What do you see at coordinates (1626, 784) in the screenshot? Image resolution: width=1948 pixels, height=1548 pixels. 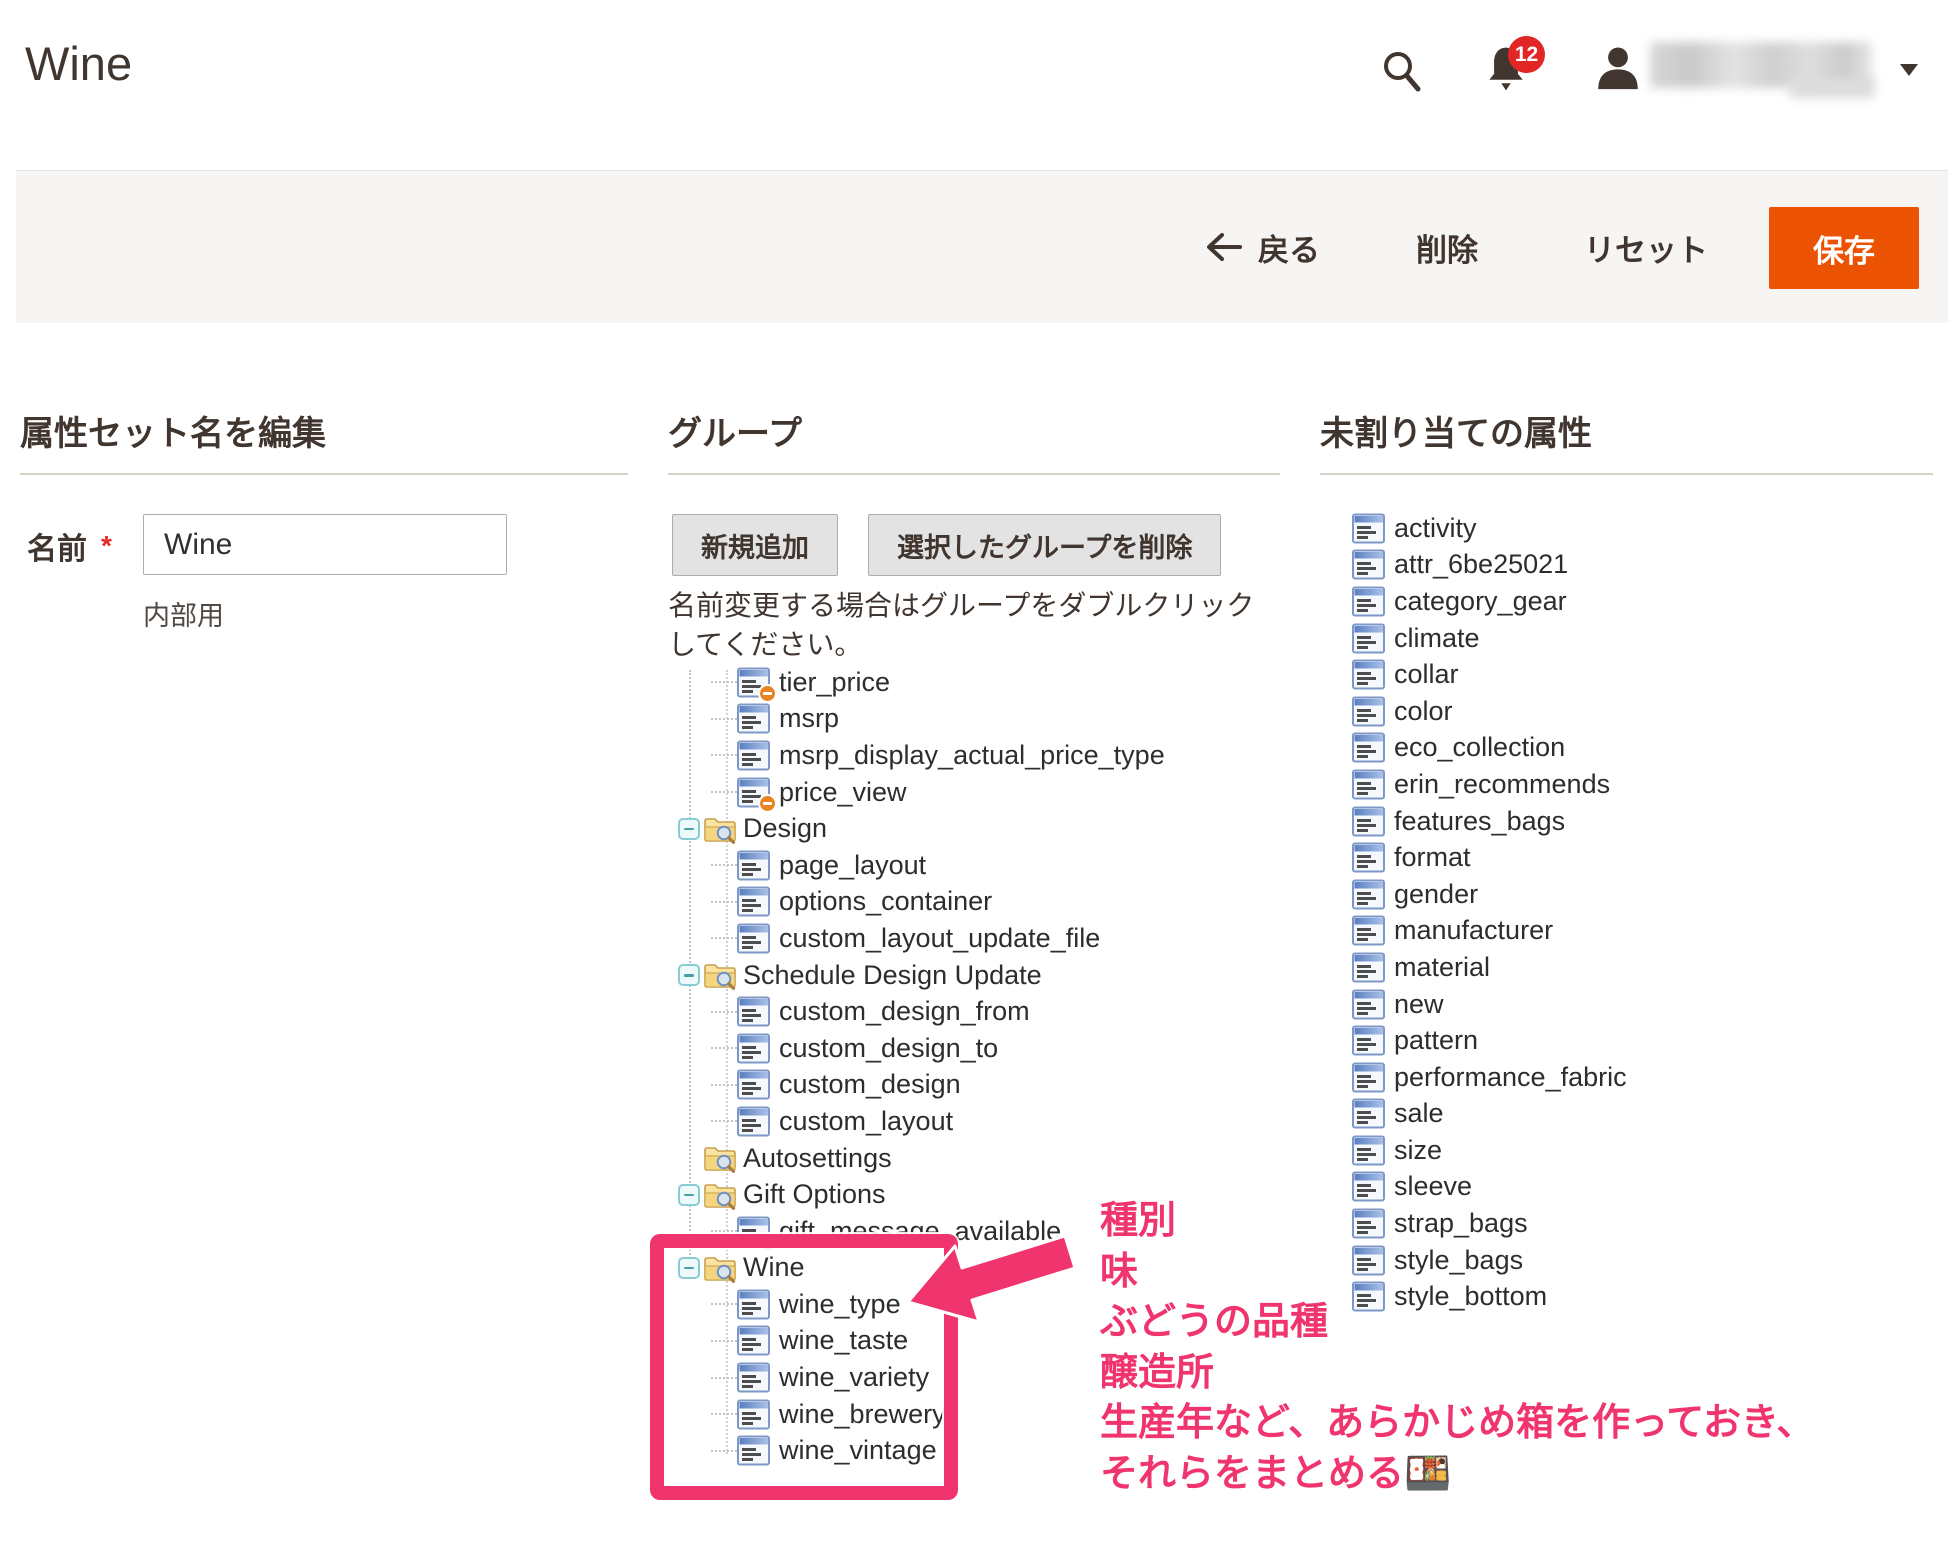 I see `unassigned-attribute: erin_recommends` at bounding box center [1626, 784].